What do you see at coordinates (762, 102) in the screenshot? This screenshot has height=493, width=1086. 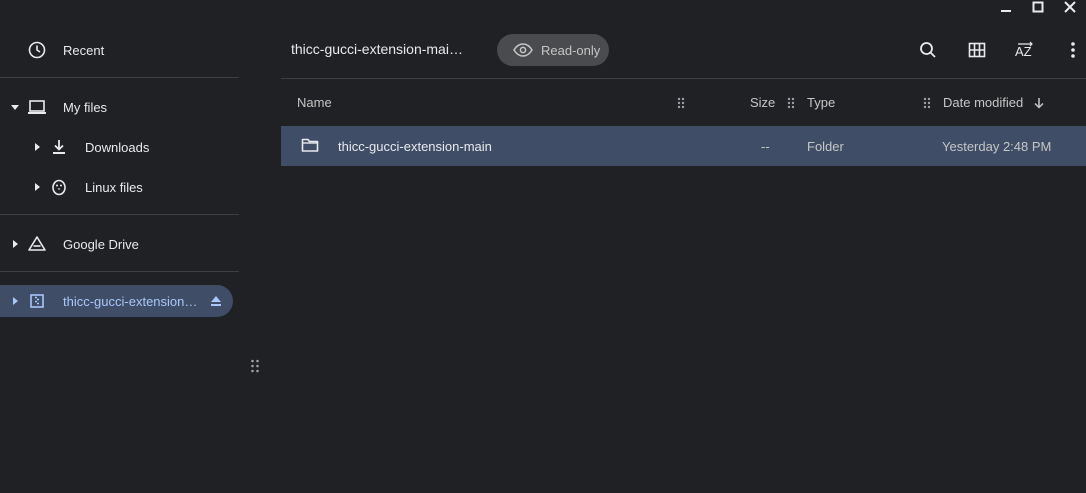 I see `column-header-size: Size` at bounding box center [762, 102].